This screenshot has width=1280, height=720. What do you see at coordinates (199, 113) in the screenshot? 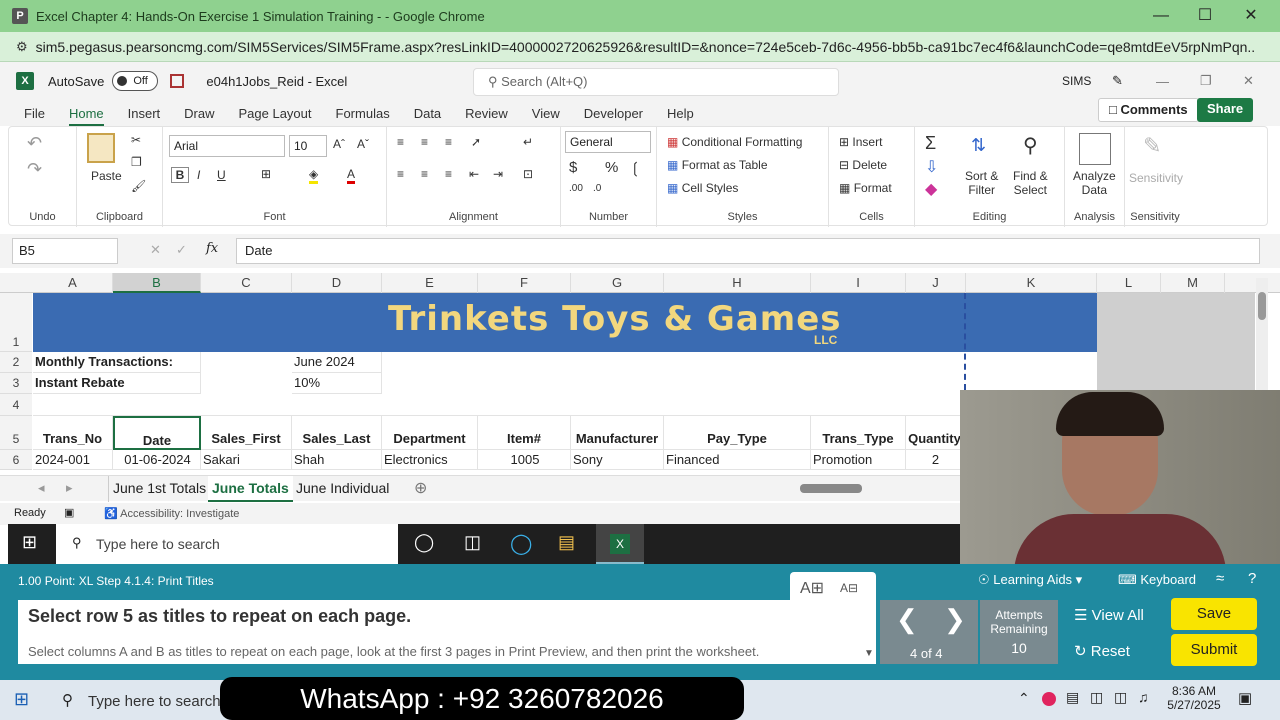
I see `tab-draw: Draw` at bounding box center [199, 113].